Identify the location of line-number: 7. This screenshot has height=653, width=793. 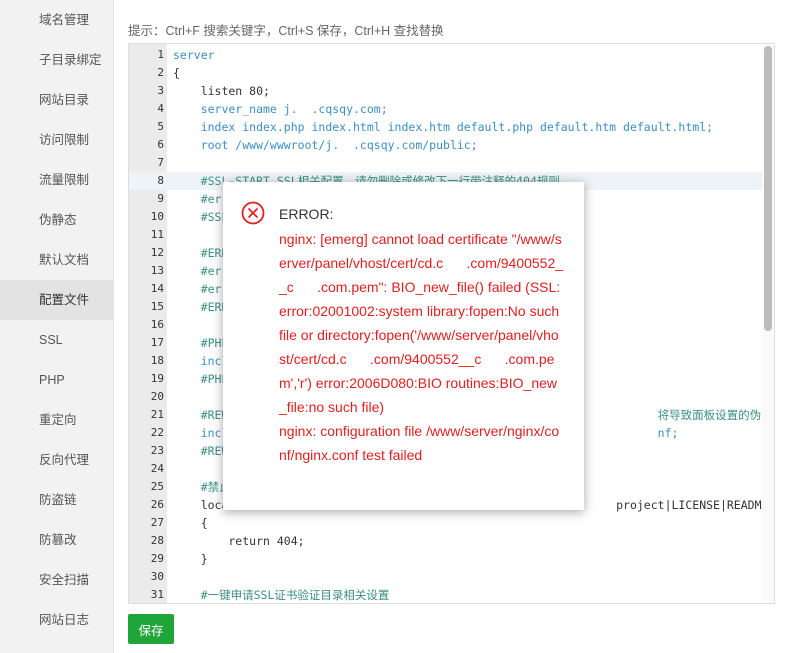
(160, 162).